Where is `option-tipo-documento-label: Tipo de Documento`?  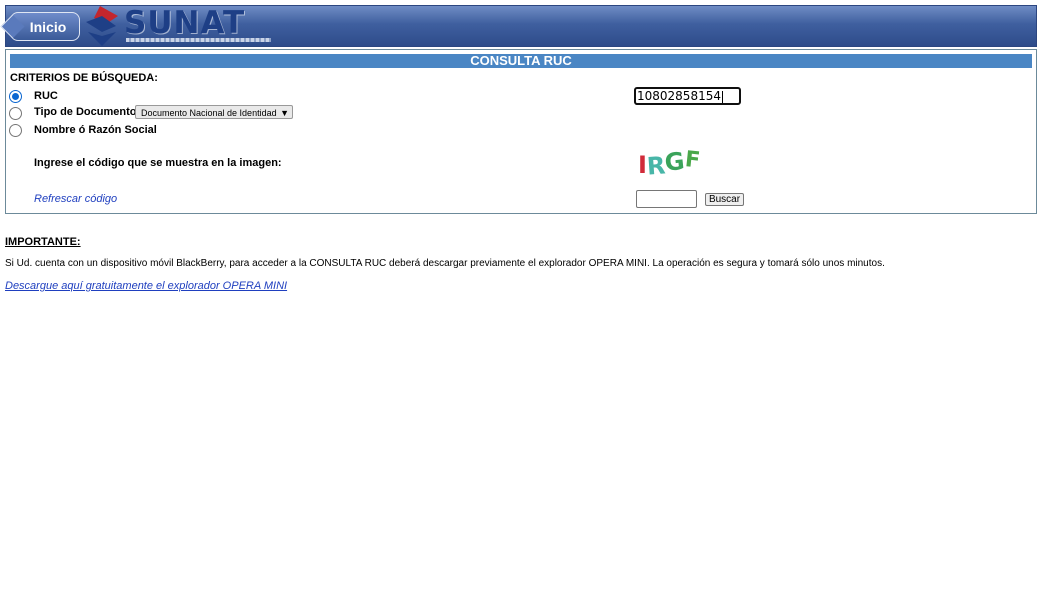
option-tipo-documento-label: Tipo de Documento is located at coordinates (85, 112).